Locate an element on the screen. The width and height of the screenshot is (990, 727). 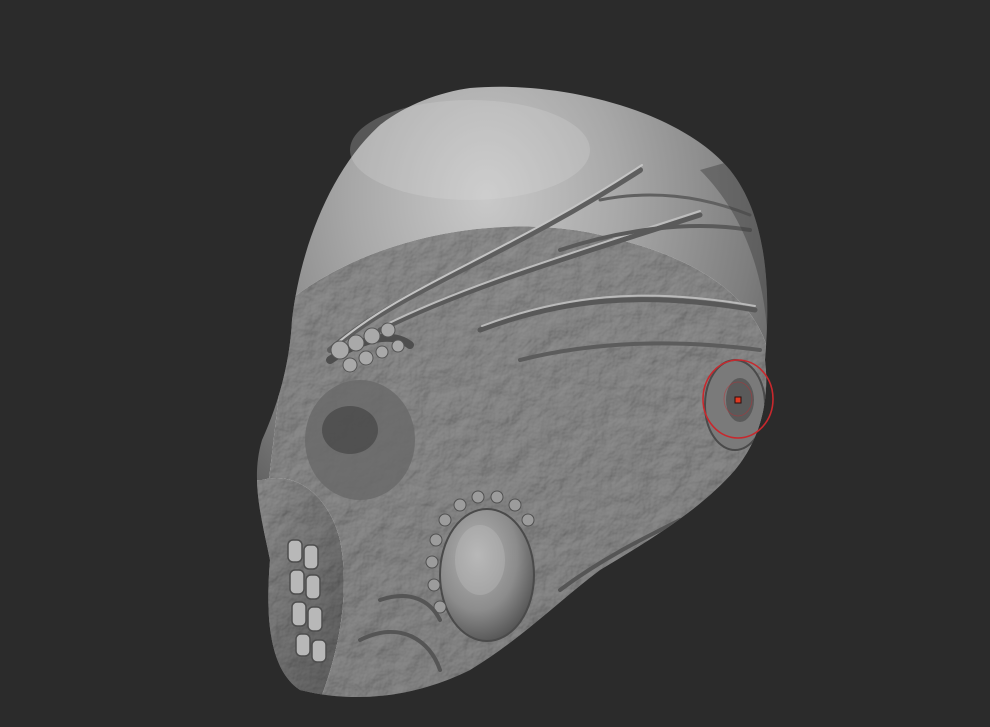
brush-cursor-icon is located at coordinates (738, 399).